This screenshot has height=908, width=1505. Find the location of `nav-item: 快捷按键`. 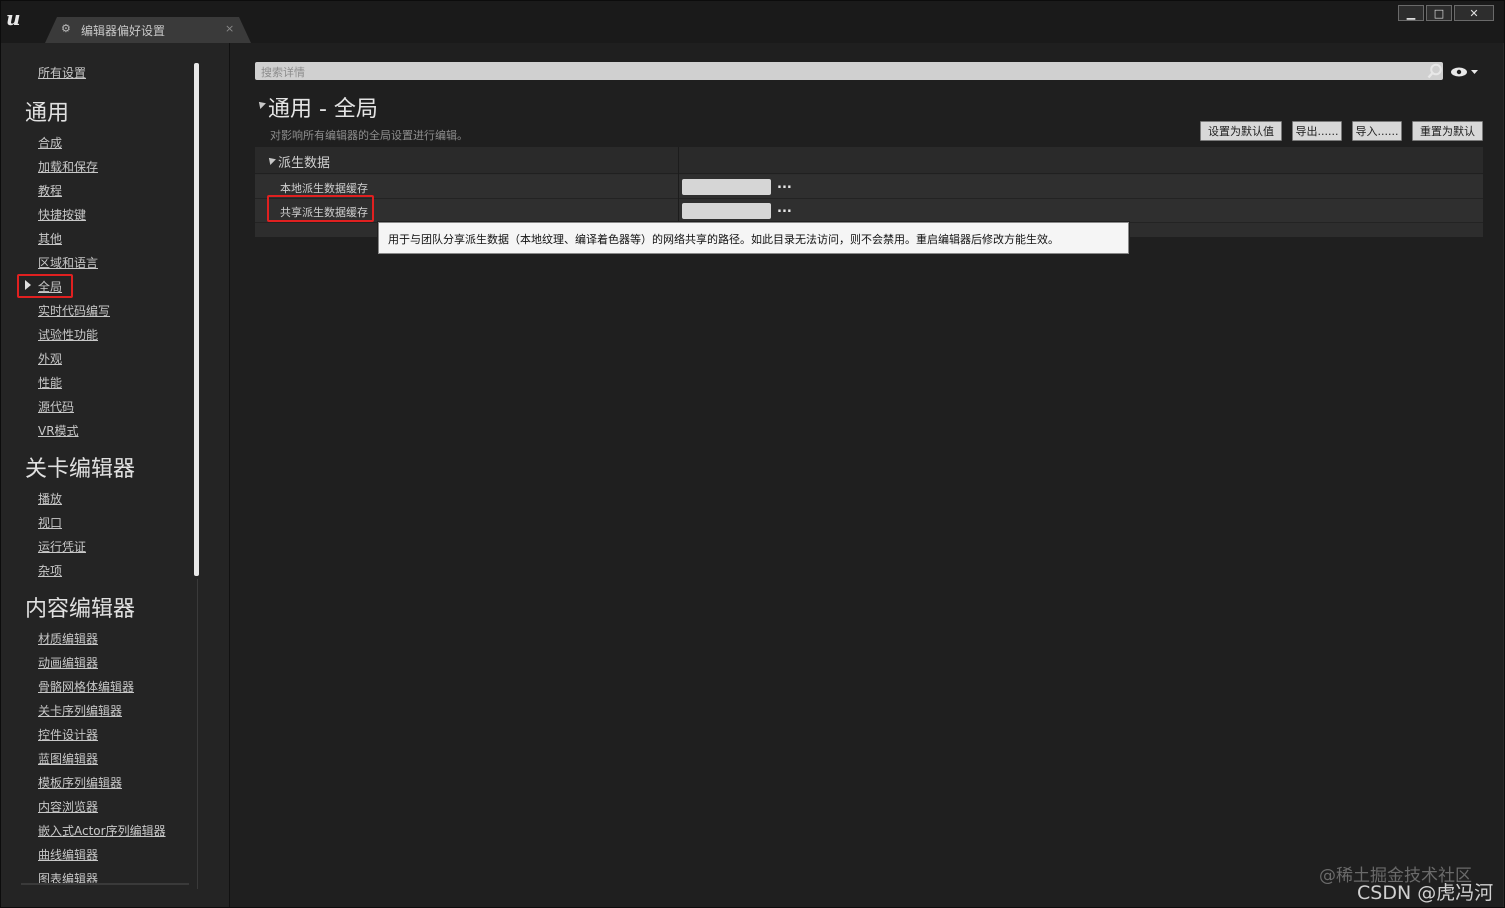

nav-item: 快捷按键 is located at coordinates (62, 214).